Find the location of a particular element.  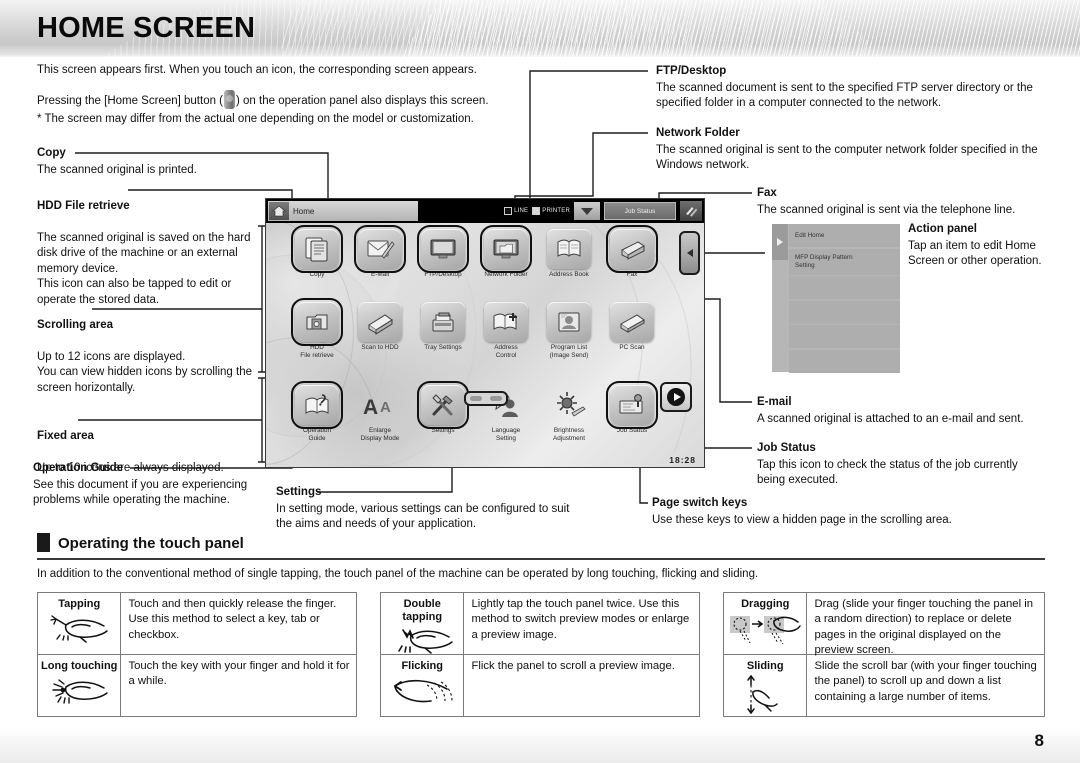

flick-hand-icon is located at coordinates (422, 694).